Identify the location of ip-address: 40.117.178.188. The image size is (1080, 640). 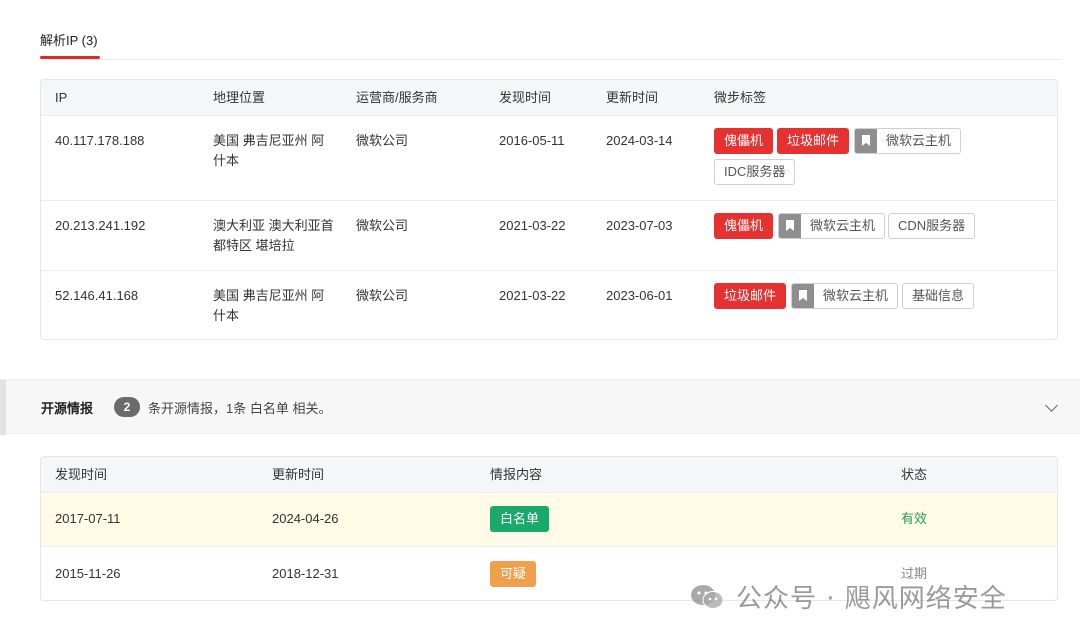
(99, 141).